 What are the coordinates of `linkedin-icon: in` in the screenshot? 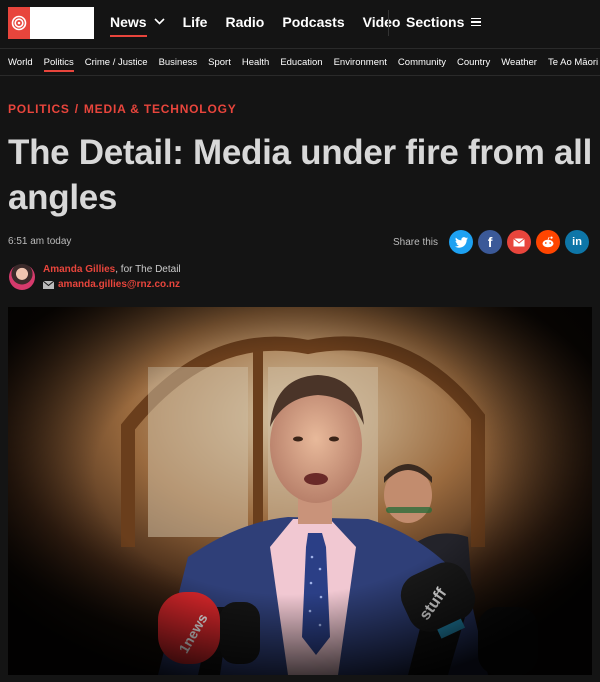 It's located at (577, 242).